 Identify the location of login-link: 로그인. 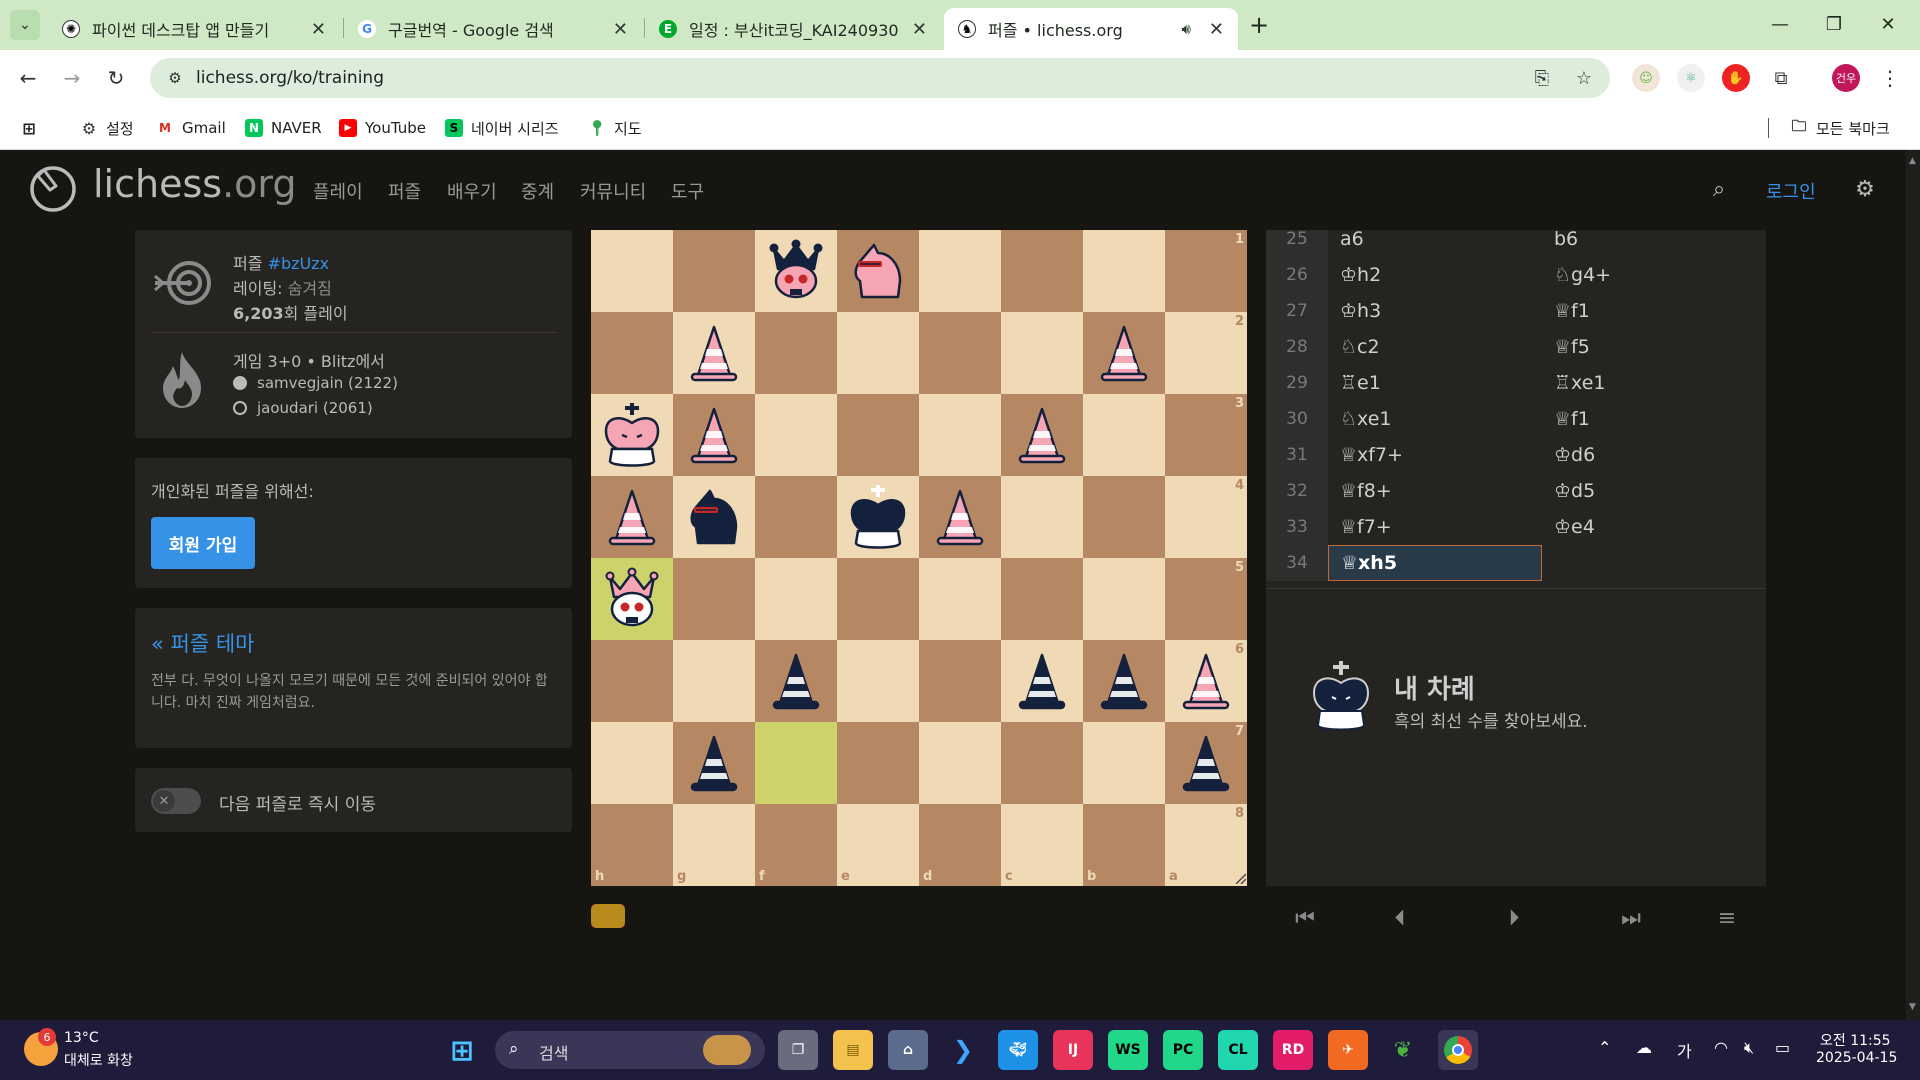
(1791, 191).